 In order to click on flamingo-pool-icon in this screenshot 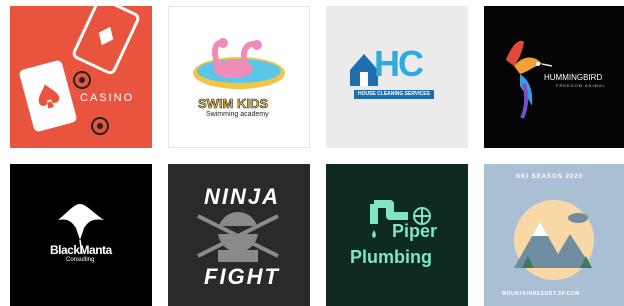, I will do `click(239, 63)`.